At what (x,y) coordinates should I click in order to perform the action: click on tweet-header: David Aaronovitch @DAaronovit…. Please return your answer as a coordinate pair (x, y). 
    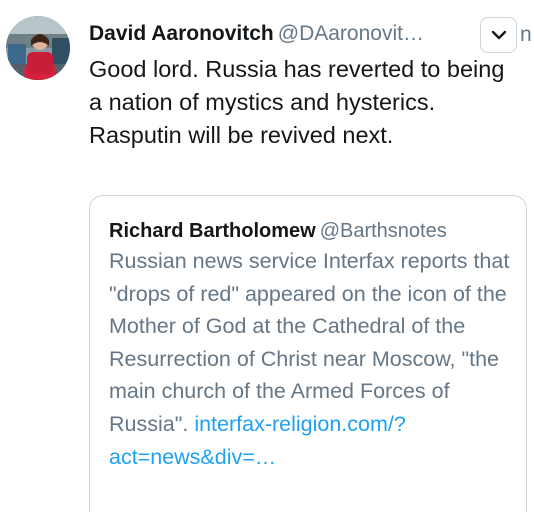
    Looking at the image, I should click on (256, 34).